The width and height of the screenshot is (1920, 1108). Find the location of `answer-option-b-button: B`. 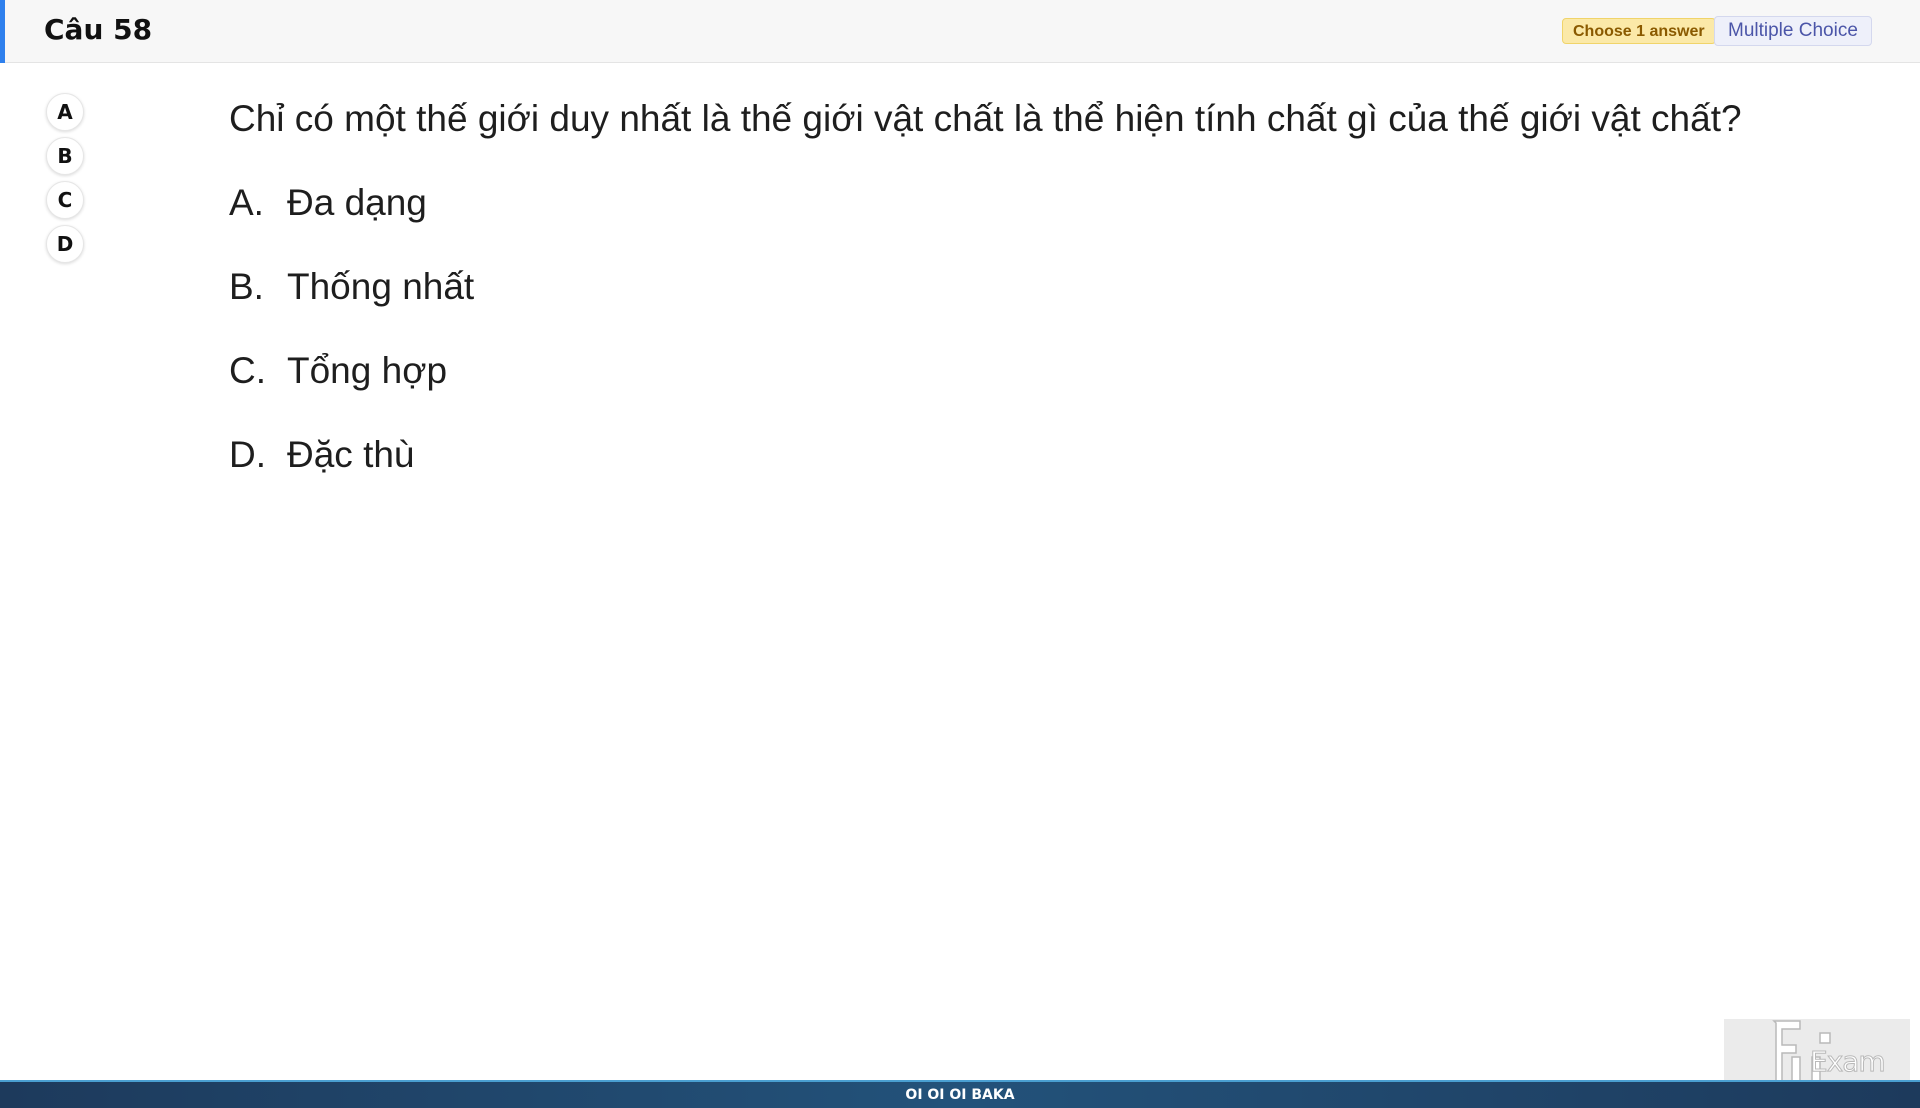

answer-option-b-button: B is located at coordinates (65, 156).